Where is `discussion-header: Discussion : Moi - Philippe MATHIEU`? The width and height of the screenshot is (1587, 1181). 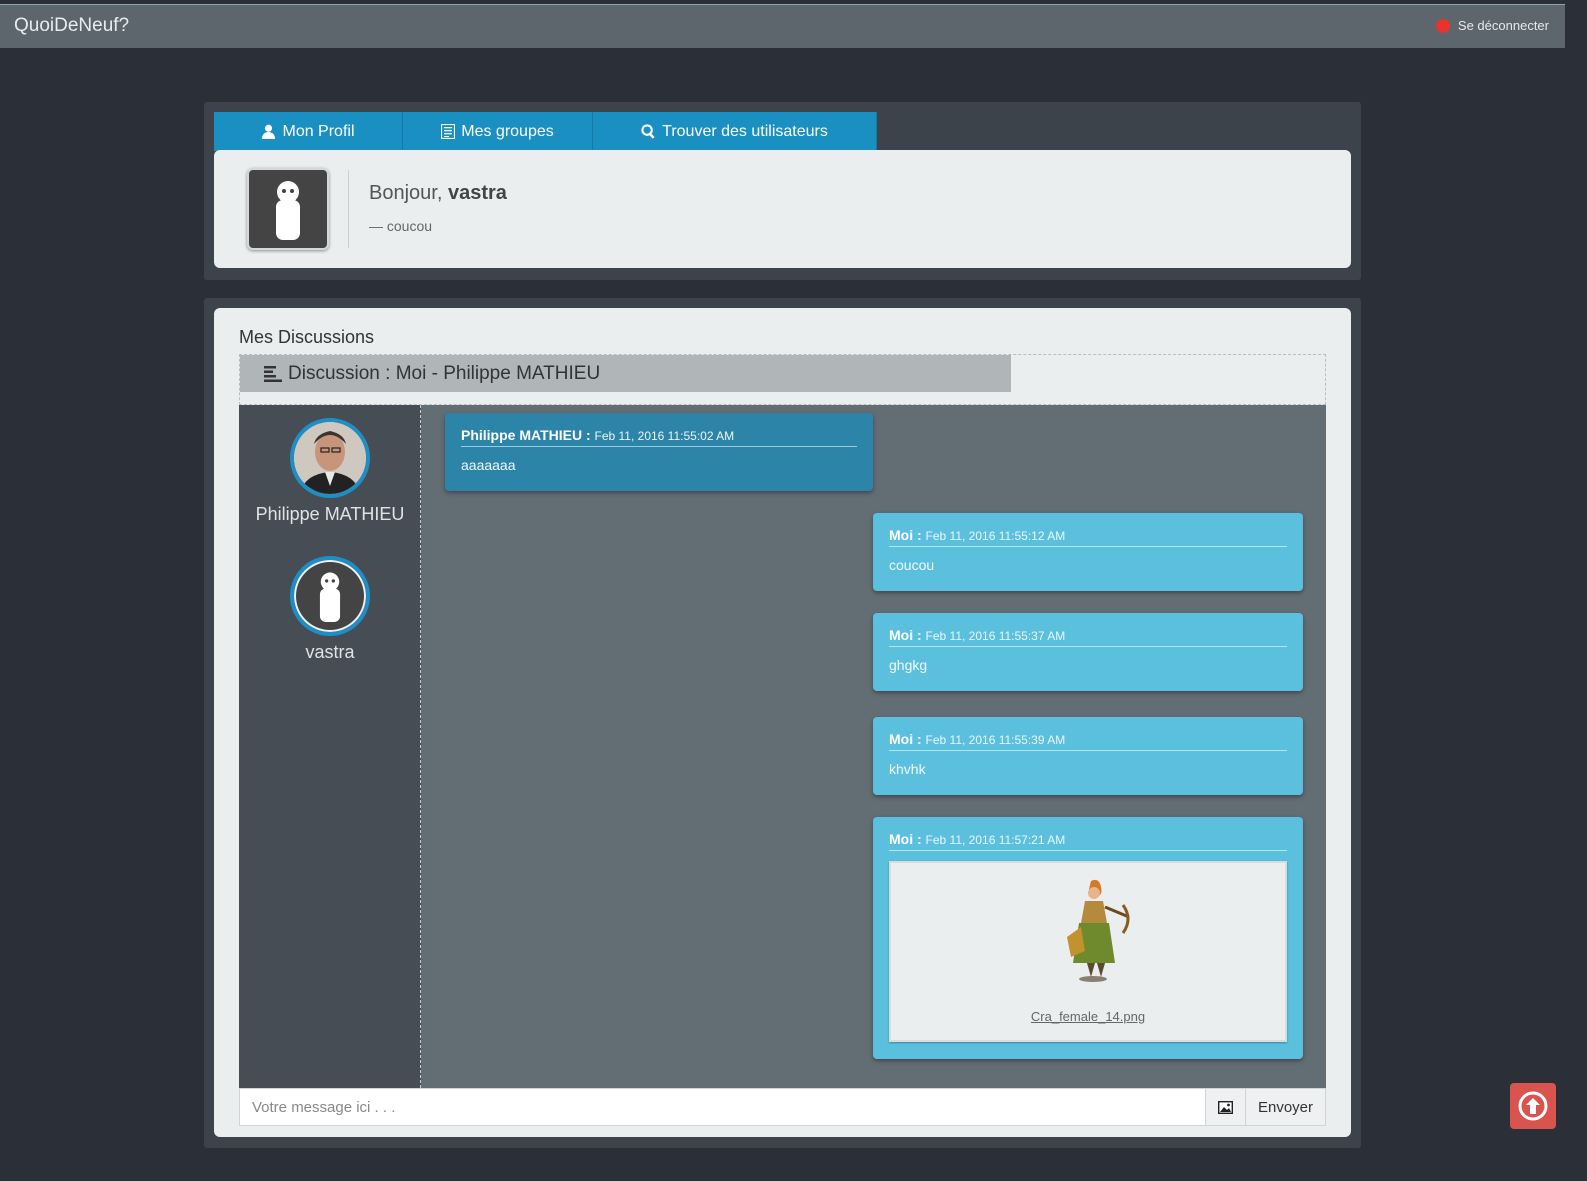
discussion-header: Discussion : Moi - Philippe MATHIEU is located at coordinates (625, 373).